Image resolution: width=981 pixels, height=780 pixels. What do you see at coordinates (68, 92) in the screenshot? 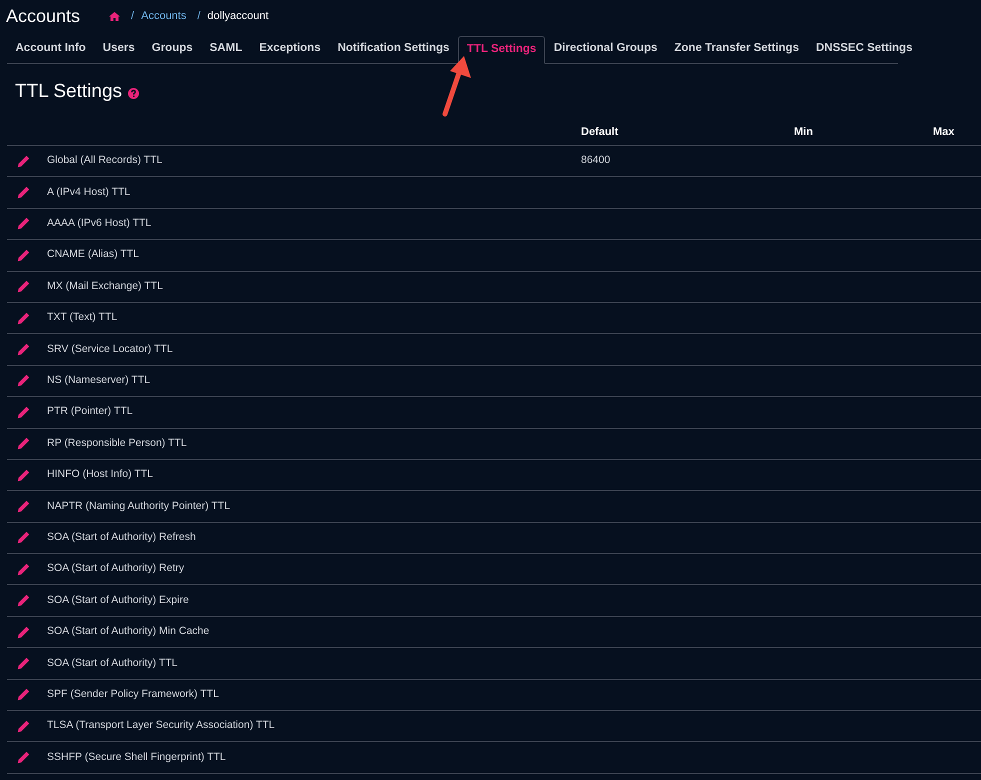
I see `section-title: TTL Settings` at bounding box center [68, 92].